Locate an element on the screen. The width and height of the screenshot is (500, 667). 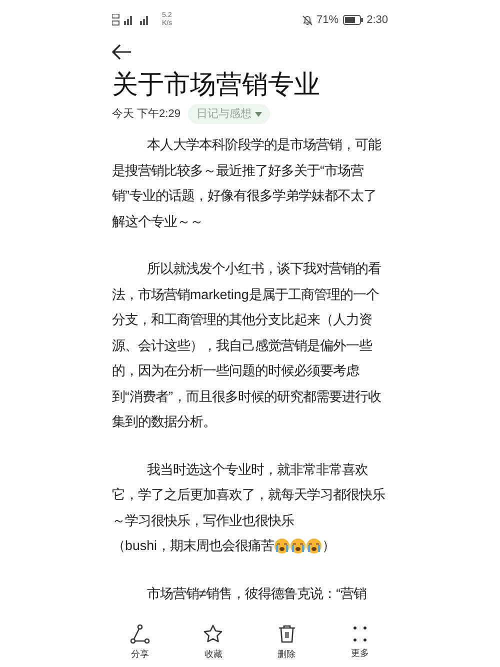
caret-icon is located at coordinates (258, 114).